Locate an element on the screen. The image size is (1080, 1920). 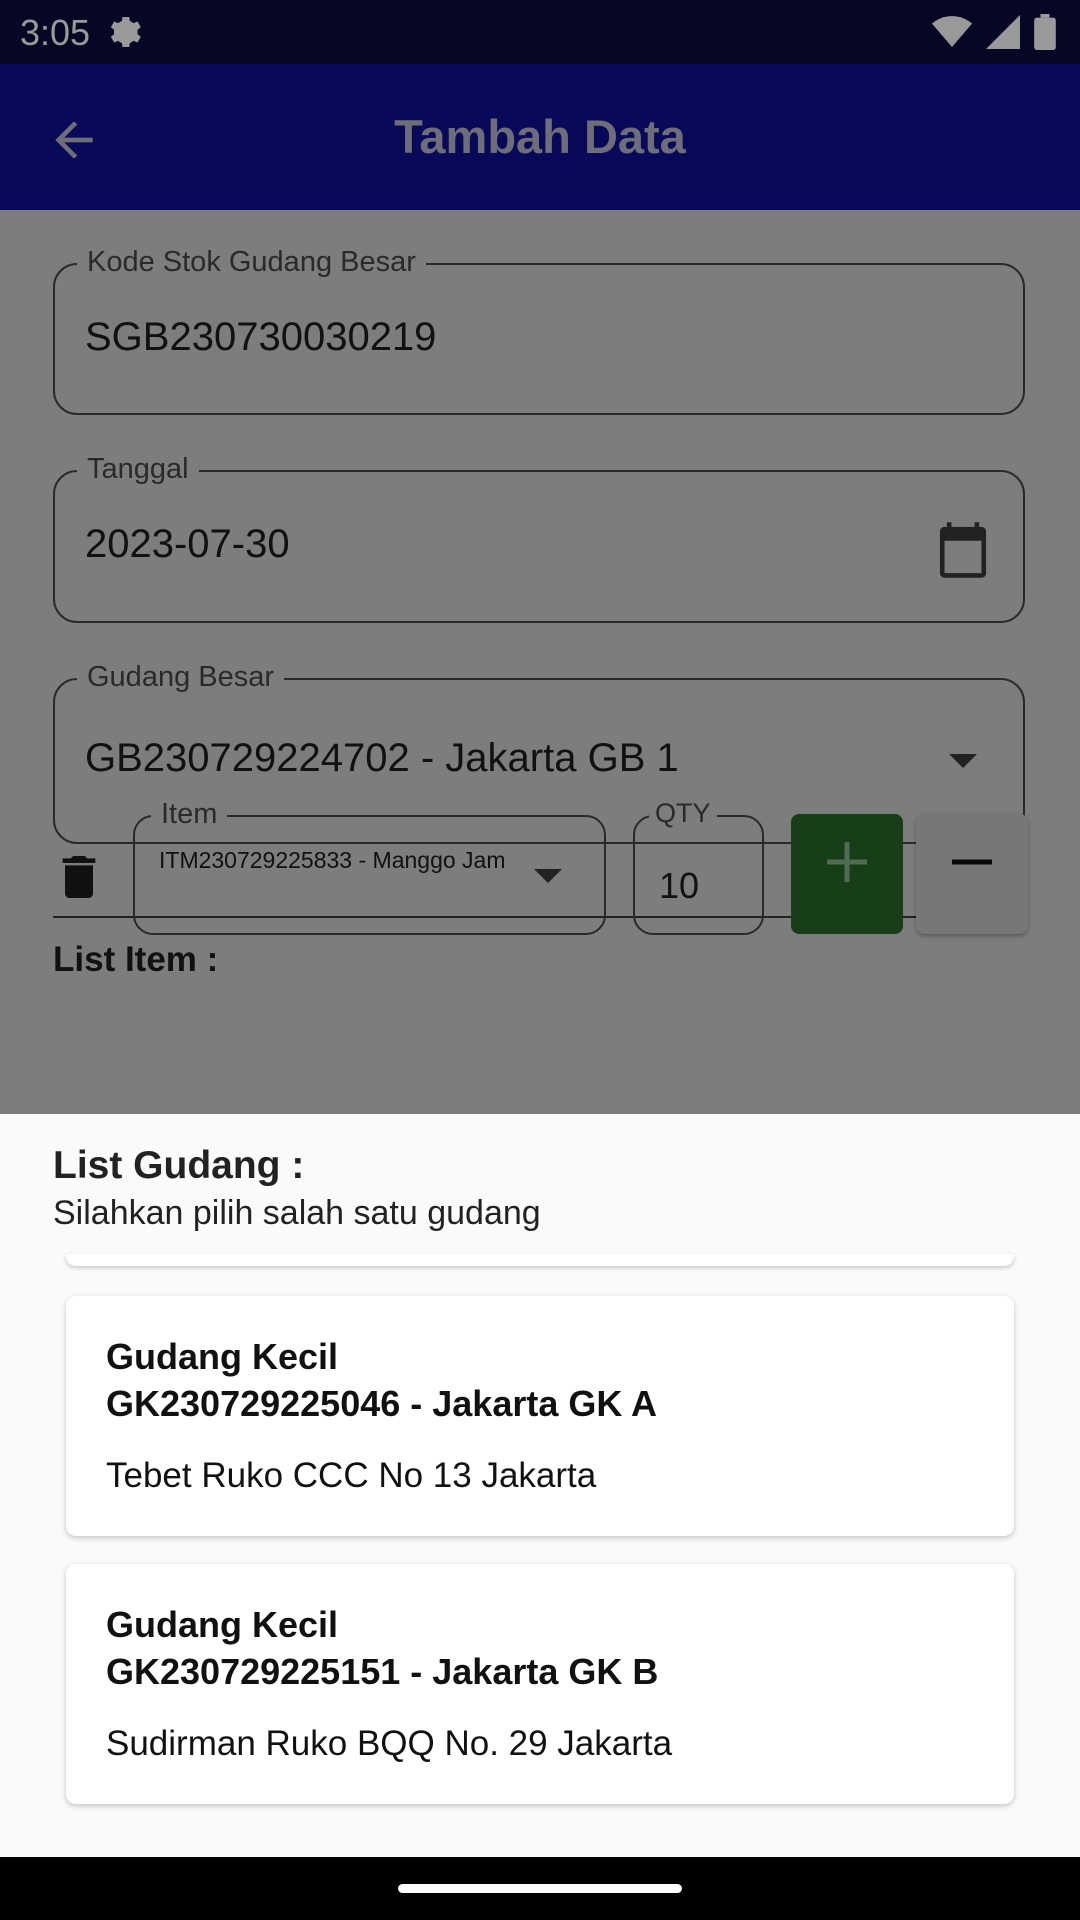
sheet-title: List Gudang : is located at coordinates (179, 1165).